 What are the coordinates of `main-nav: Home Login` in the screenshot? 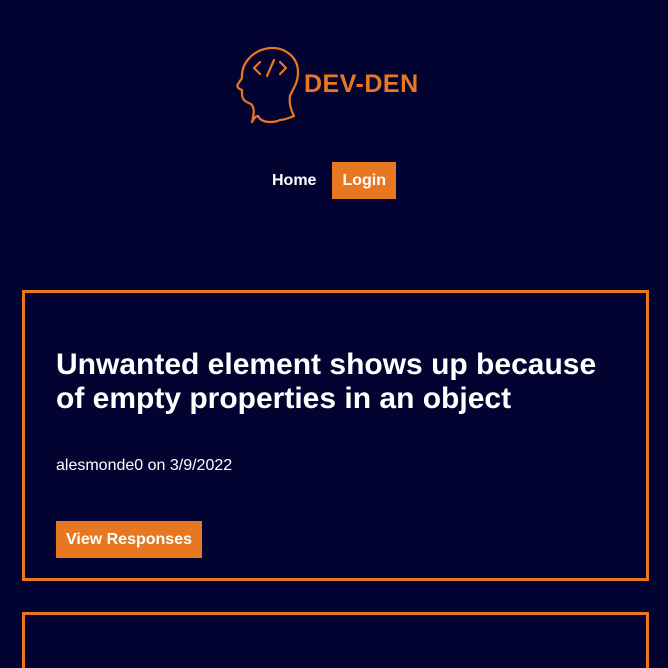 It's located at (334, 180).